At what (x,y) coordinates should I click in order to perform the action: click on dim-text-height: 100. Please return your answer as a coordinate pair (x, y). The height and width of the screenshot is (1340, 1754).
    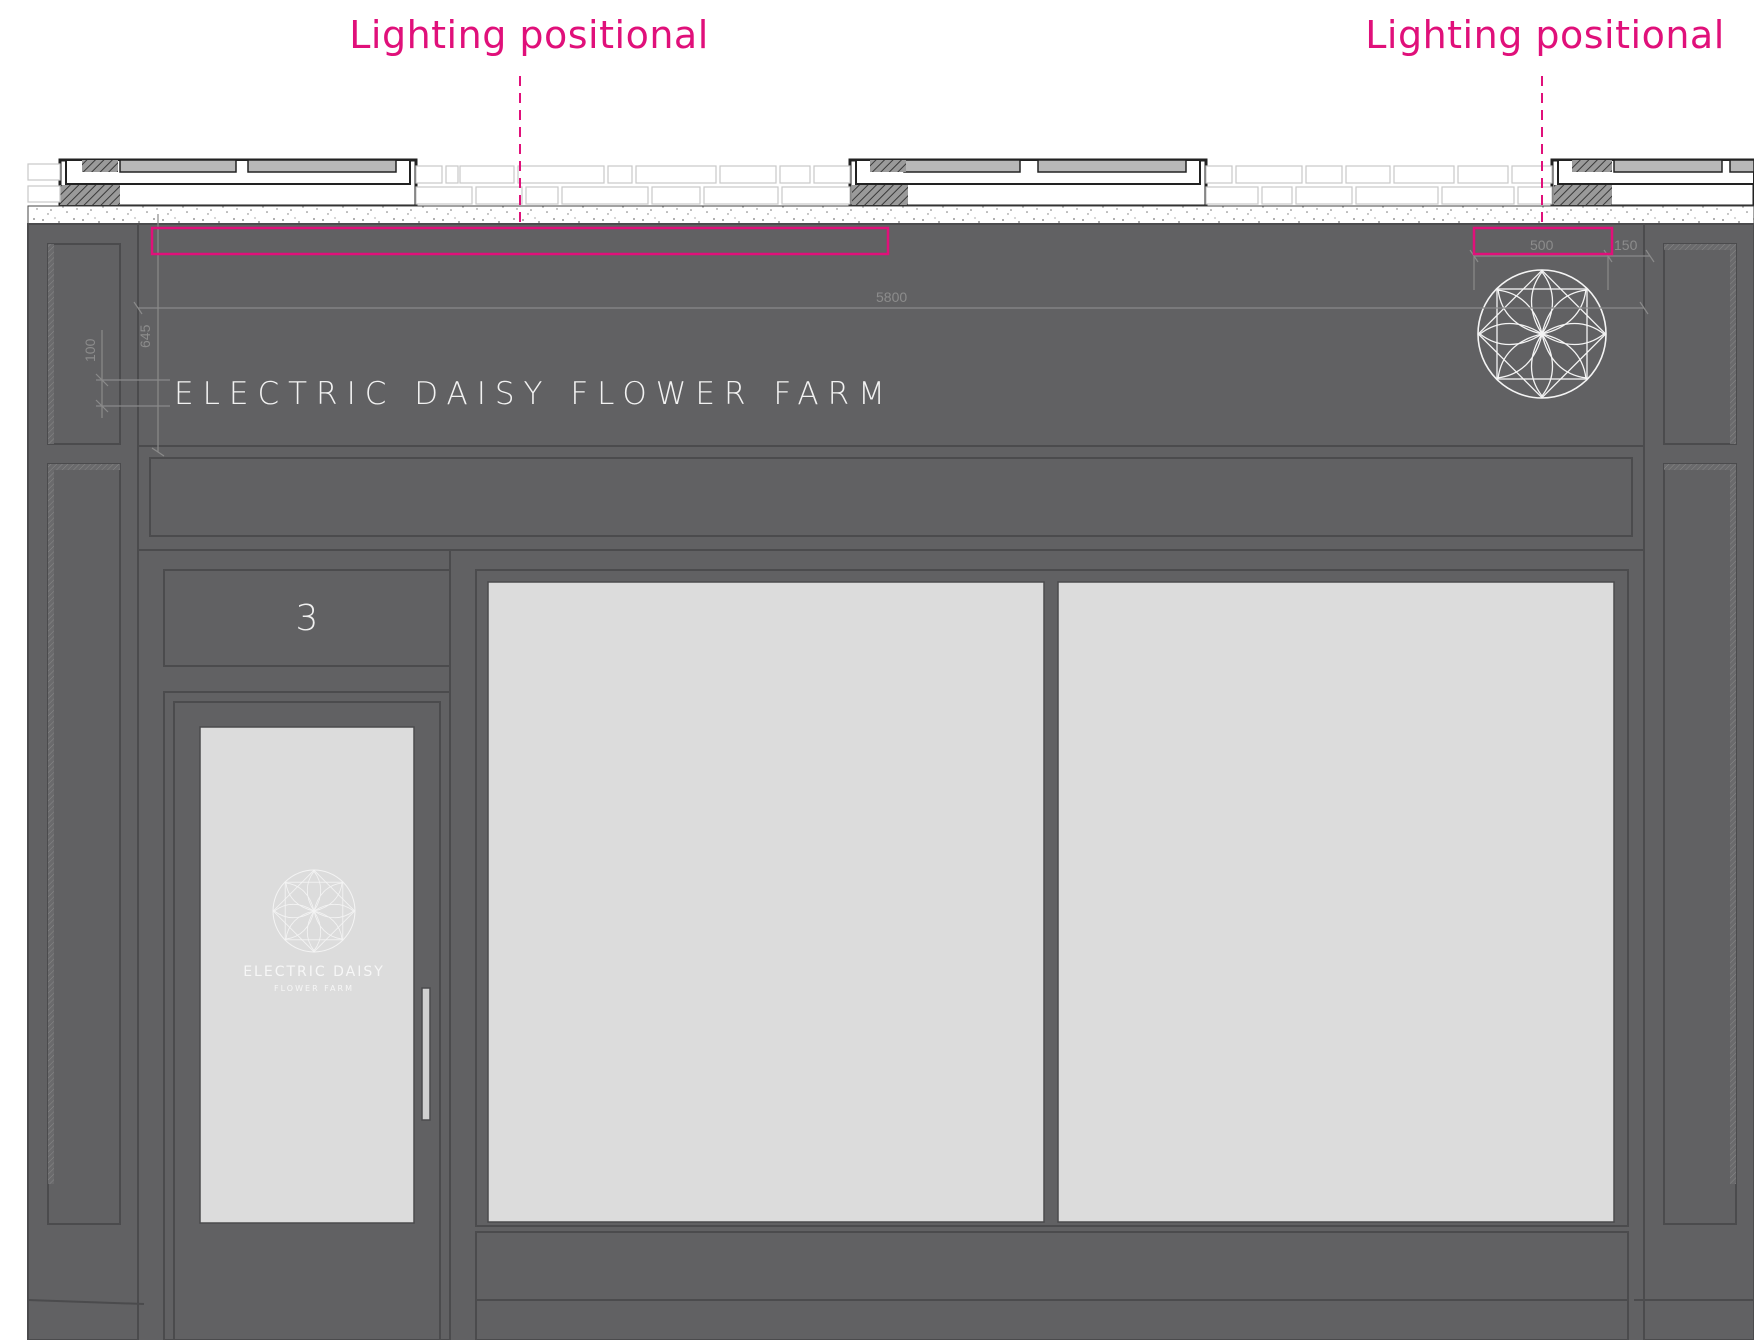
    Looking at the image, I should click on (90, 350).